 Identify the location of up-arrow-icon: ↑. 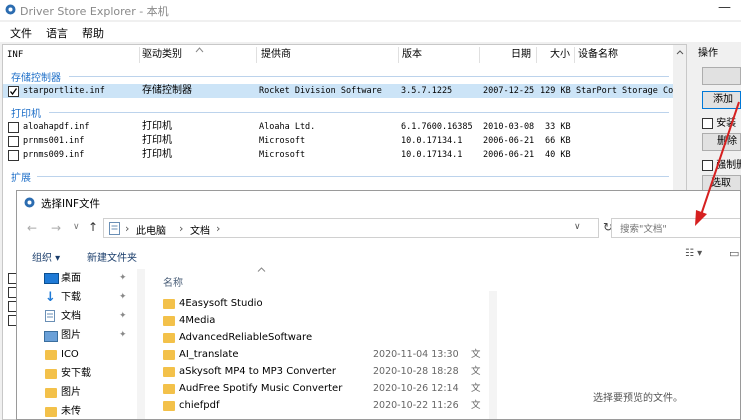
(93, 227).